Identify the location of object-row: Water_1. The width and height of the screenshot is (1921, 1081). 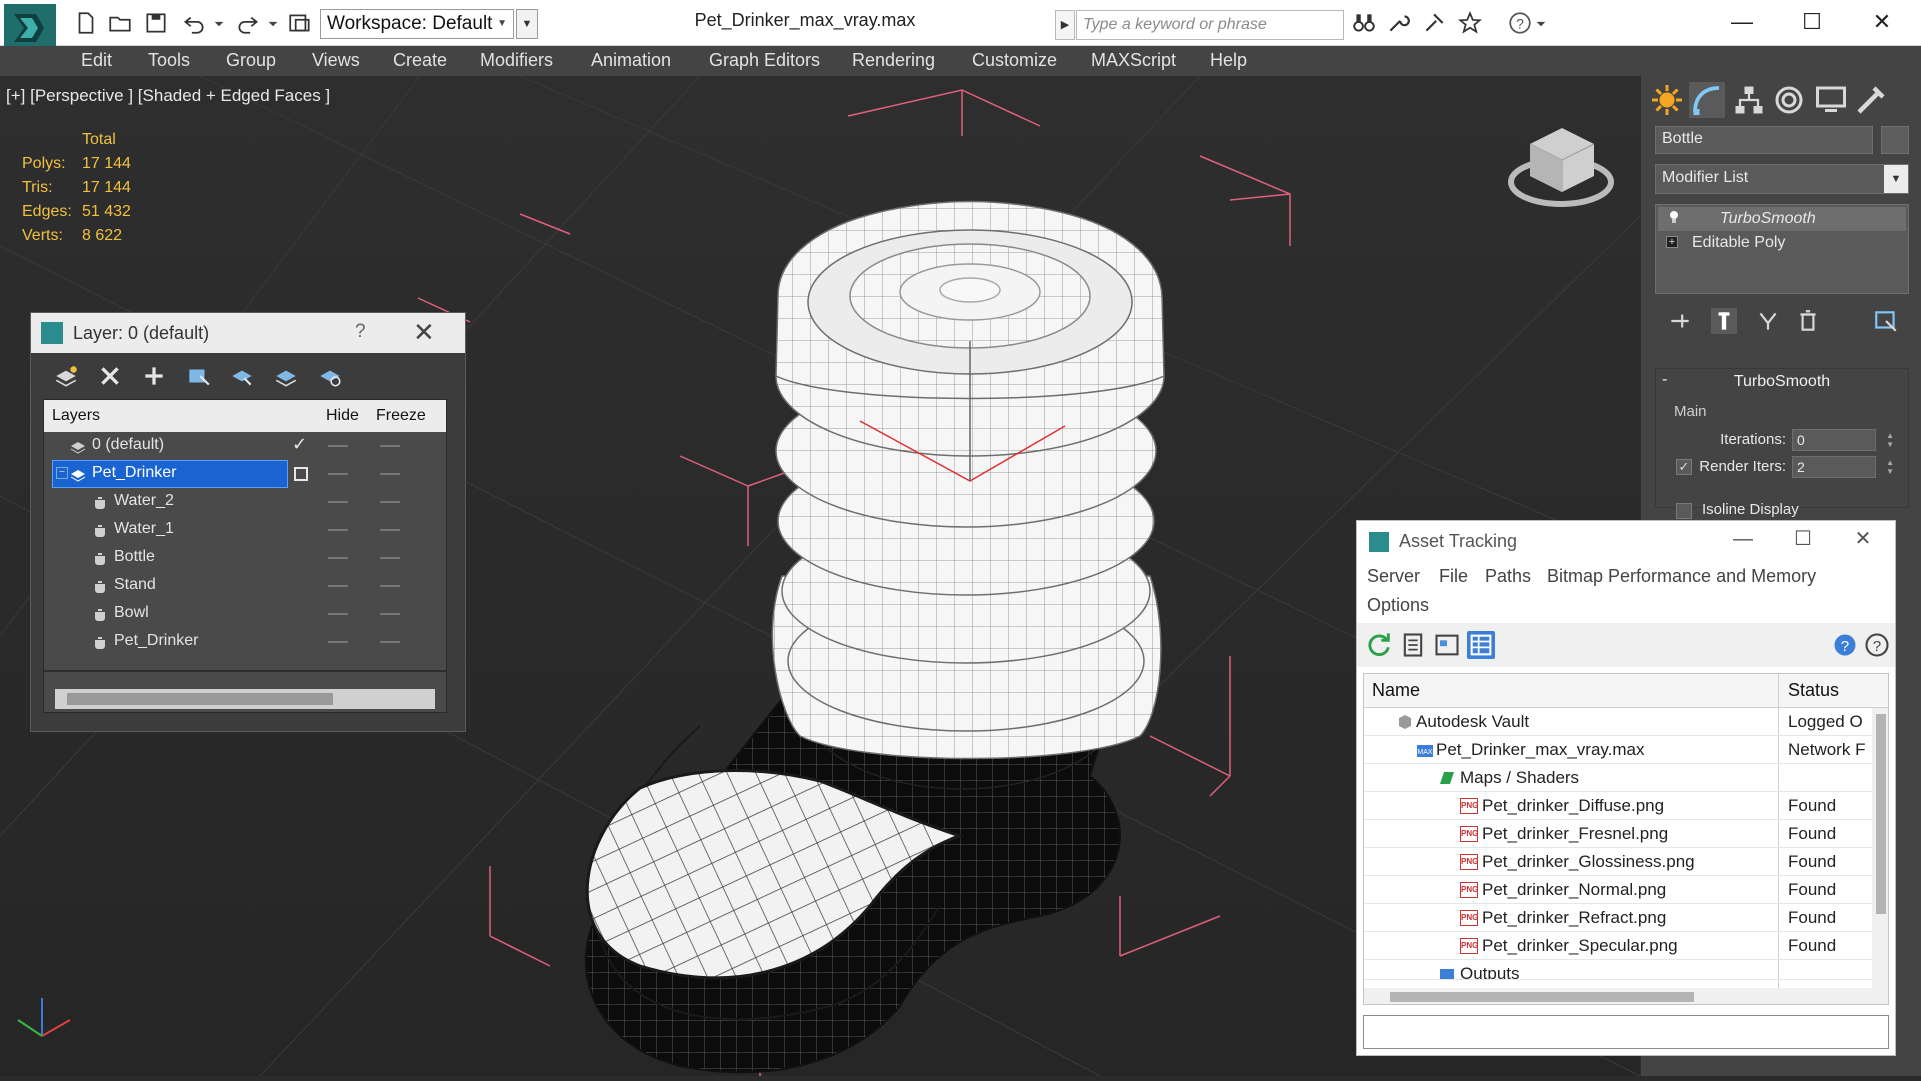
(245, 530).